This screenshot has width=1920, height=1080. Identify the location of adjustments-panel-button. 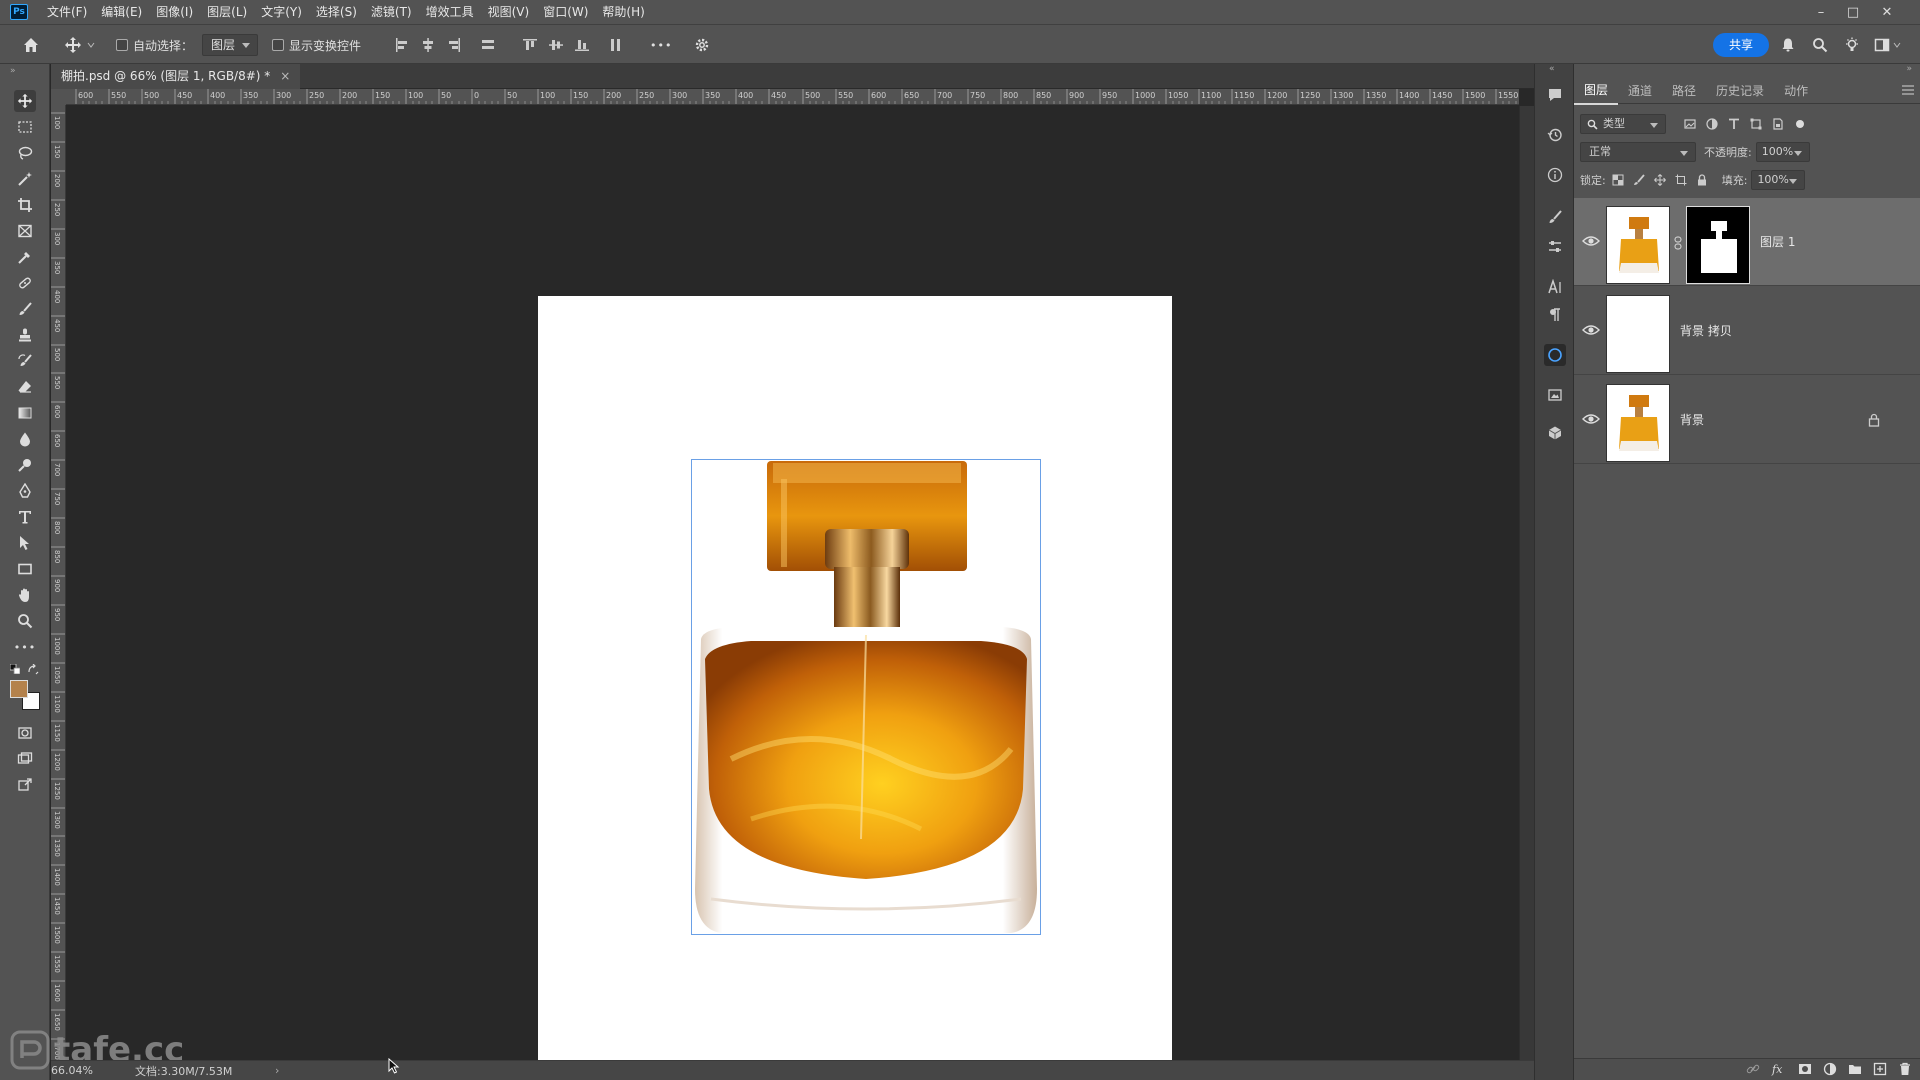
(1555, 247).